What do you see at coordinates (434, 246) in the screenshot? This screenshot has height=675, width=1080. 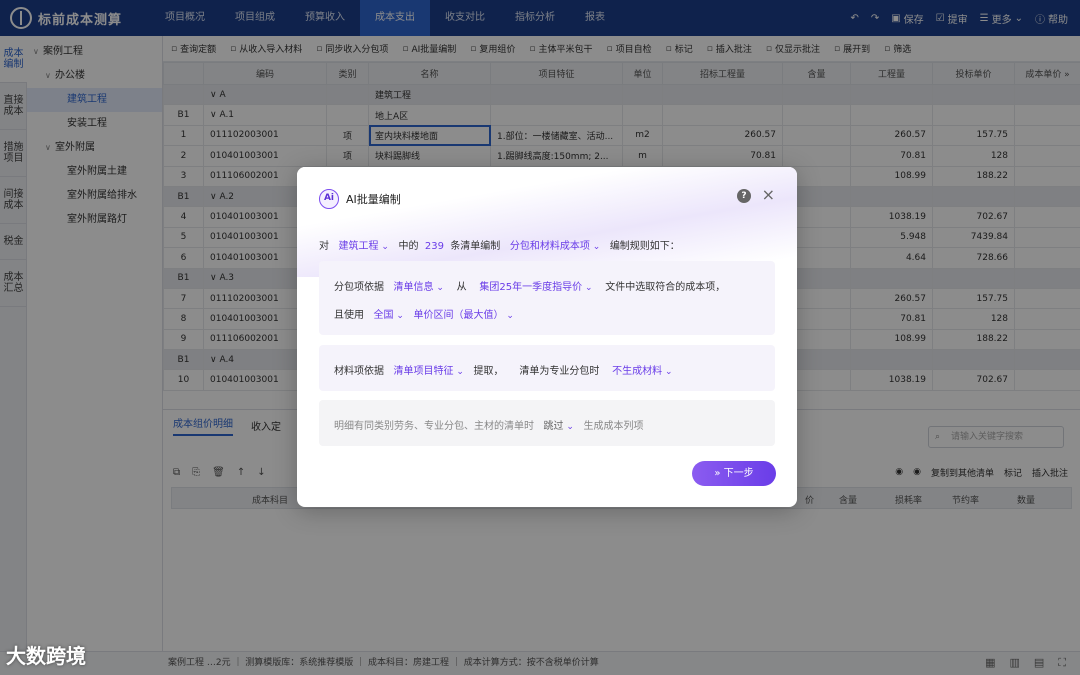 I see `item-count: 239` at bounding box center [434, 246].